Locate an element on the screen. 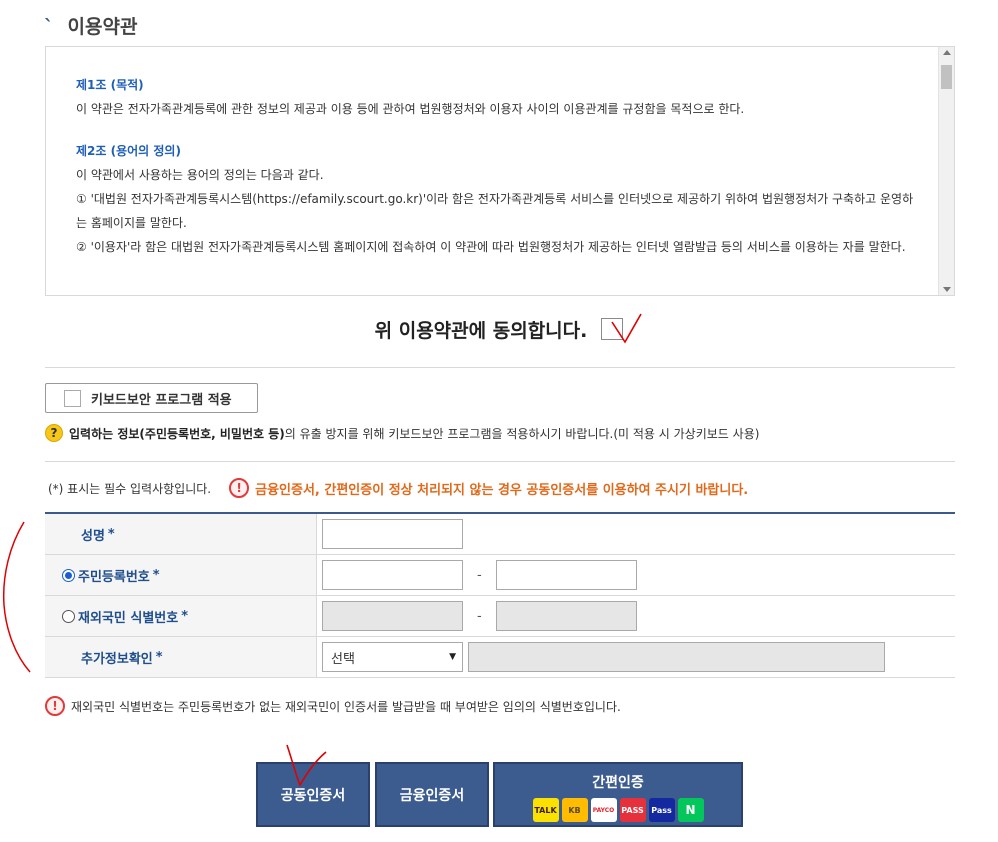  foreign-id-label: 재외국민 식별번호 * is located at coordinates (181, 616).